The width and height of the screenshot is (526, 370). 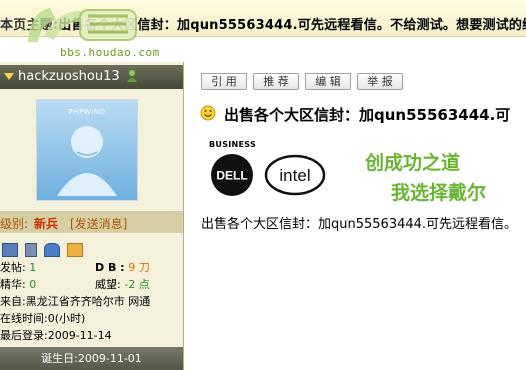 I want to click on prestige-label: 威望:, so click(x=108, y=284).